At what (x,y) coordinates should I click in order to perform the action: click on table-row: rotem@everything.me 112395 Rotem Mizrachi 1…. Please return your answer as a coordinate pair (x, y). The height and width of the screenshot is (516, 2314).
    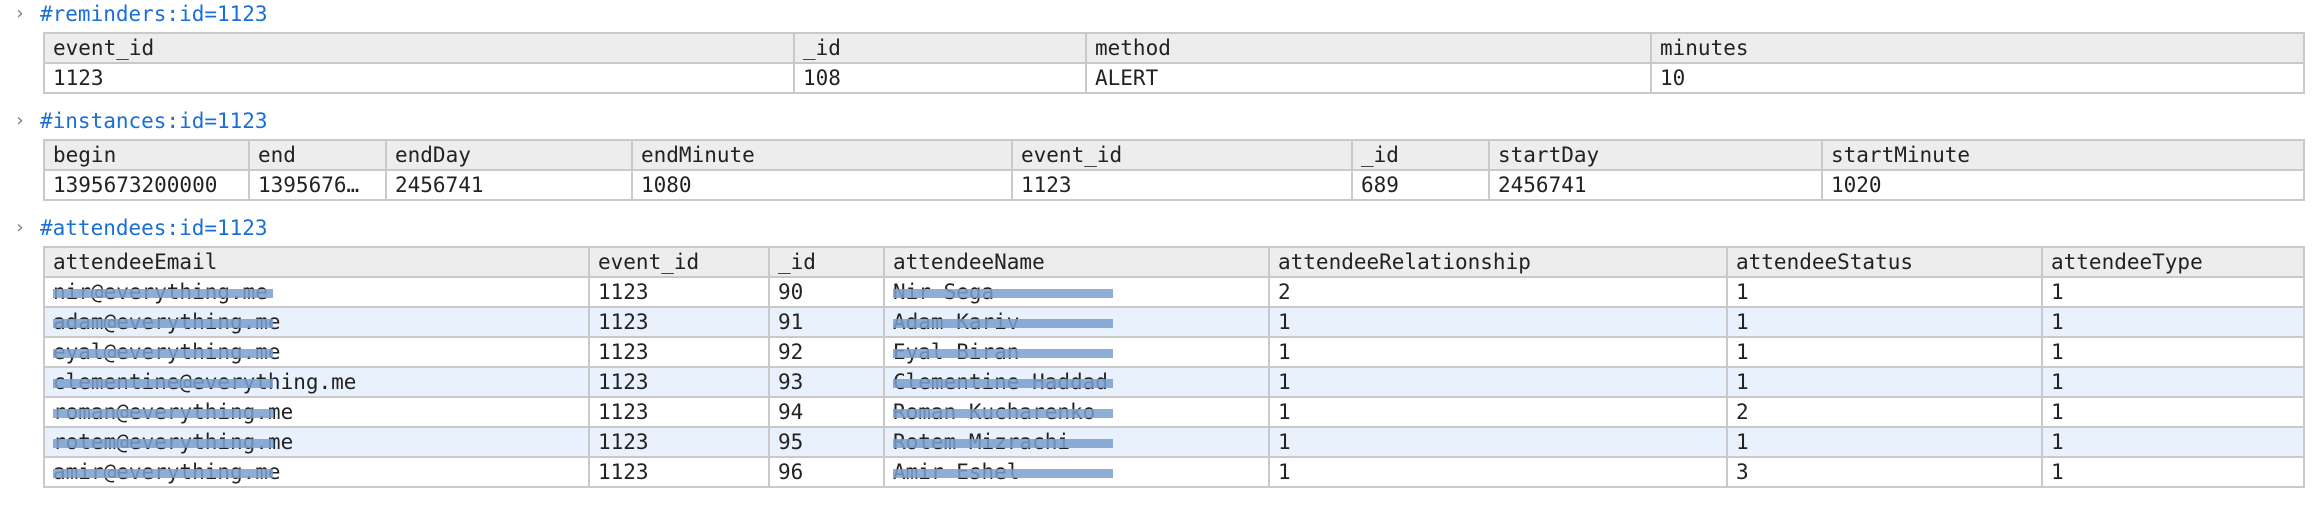
    Looking at the image, I should click on (1174, 442).